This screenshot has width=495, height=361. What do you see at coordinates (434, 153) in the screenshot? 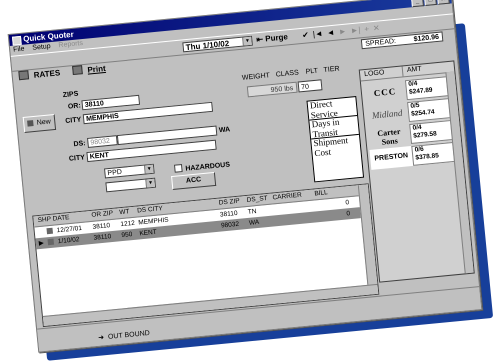
I see `carrier-amount: 0/6 $378.85` at bounding box center [434, 153].